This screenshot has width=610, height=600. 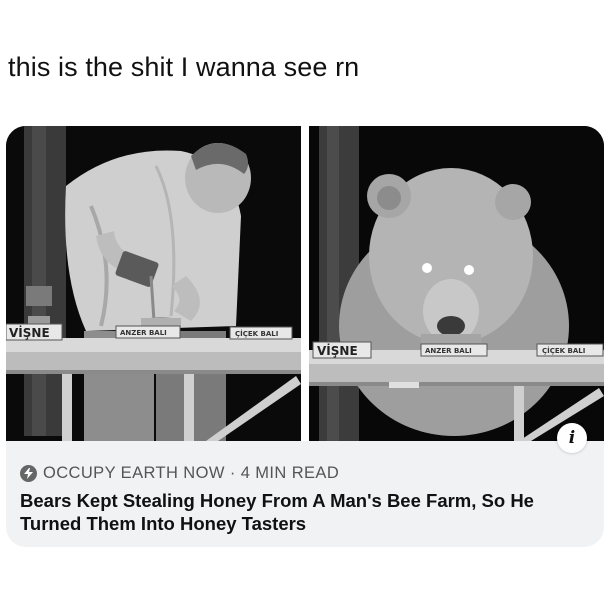 What do you see at coordinates (448, 351) in the screenshot?
I see `tag-anzer-right: ANZER BALI` at bounding box center [448, 351].